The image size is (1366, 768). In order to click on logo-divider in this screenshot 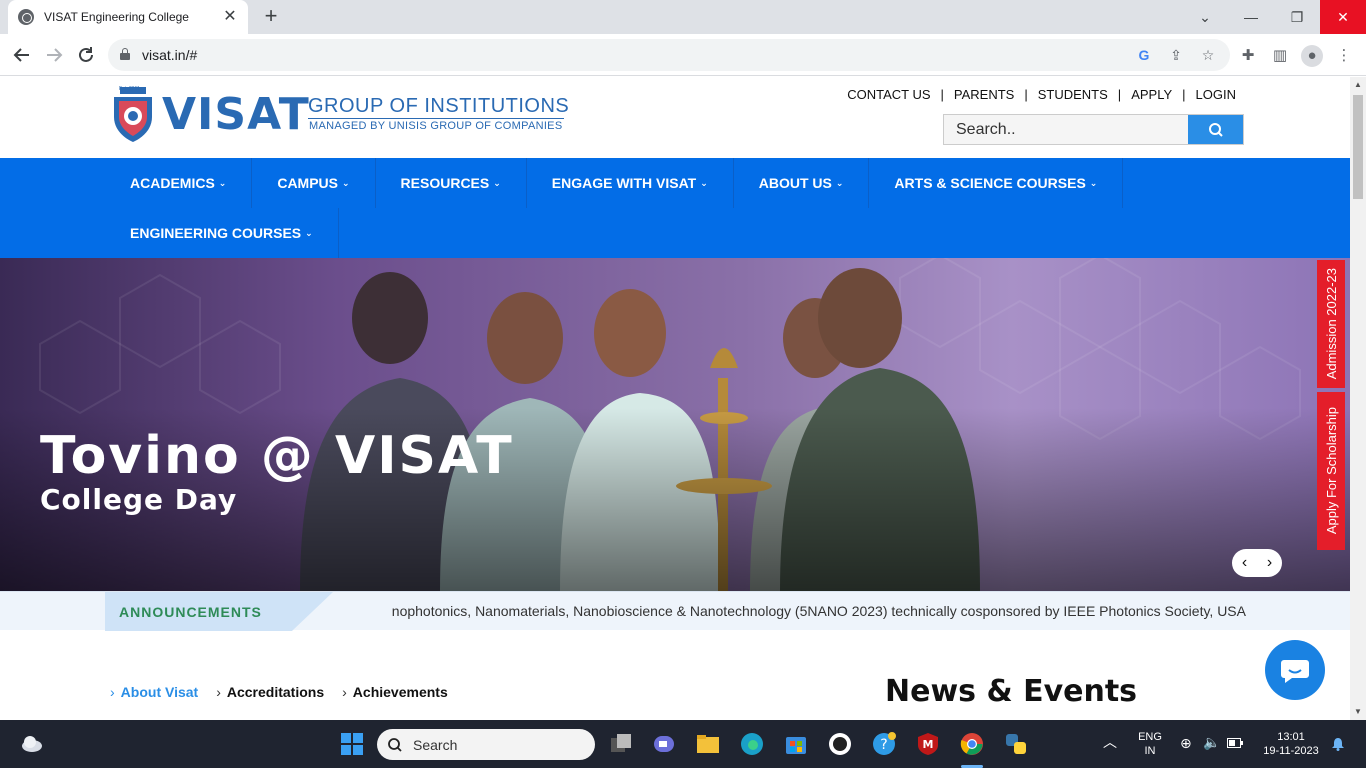, I will do `click(436, 118)`.